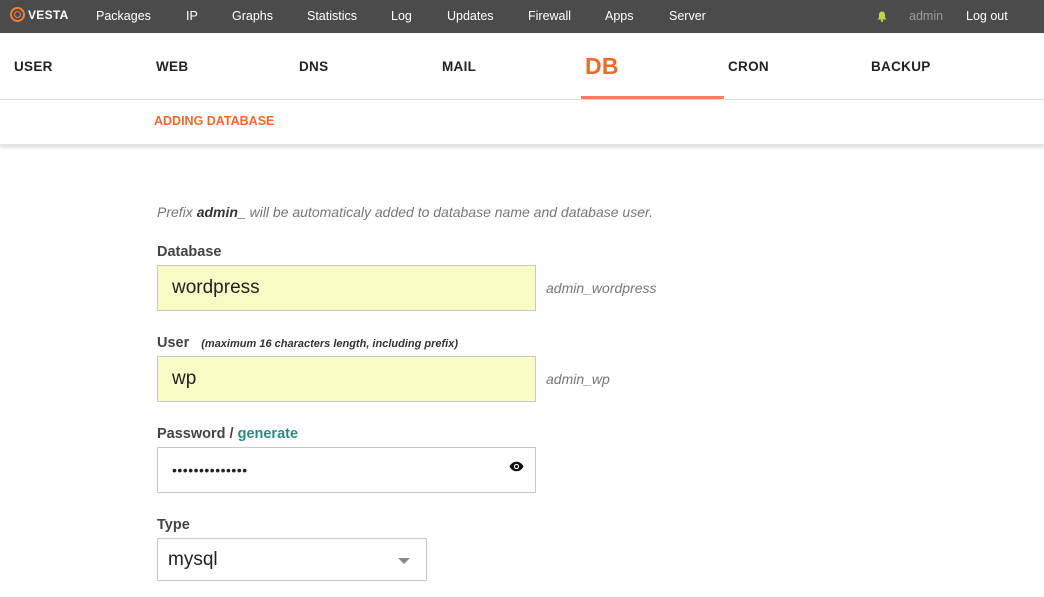  I want to click on tab-cron: CRON, so click(748, 66).